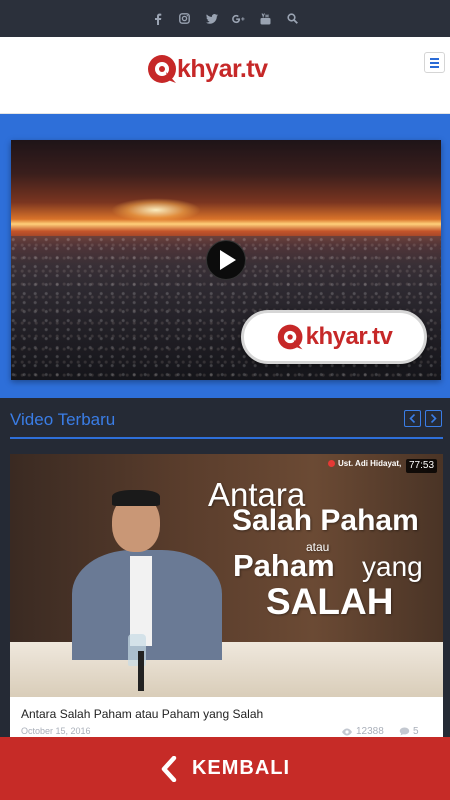 This screenshot has height=800, width=450. Describe the element at coordinates (265, 18) in the screenshot. I see `youtube-icon` at that location.